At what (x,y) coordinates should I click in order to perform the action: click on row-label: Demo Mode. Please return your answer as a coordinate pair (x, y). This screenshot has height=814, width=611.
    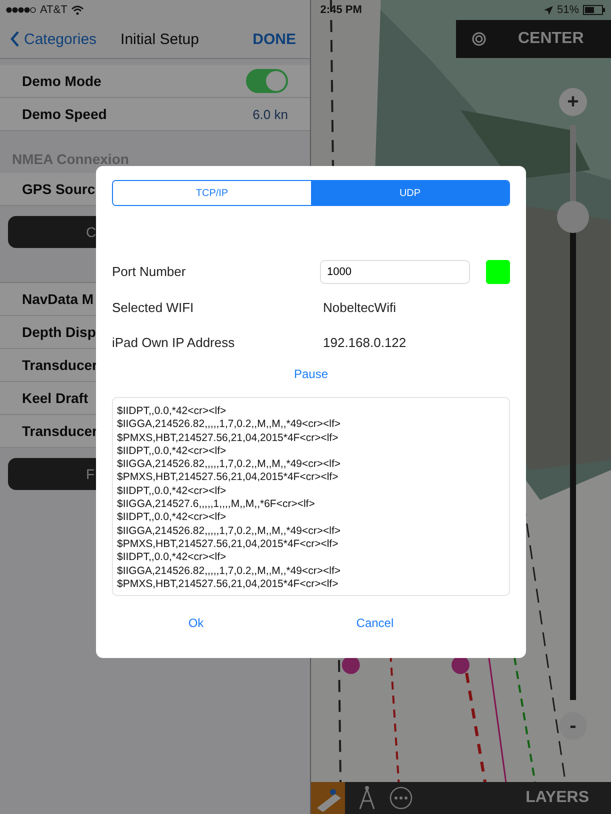
    Looking at the image, I should click on (62, 81).